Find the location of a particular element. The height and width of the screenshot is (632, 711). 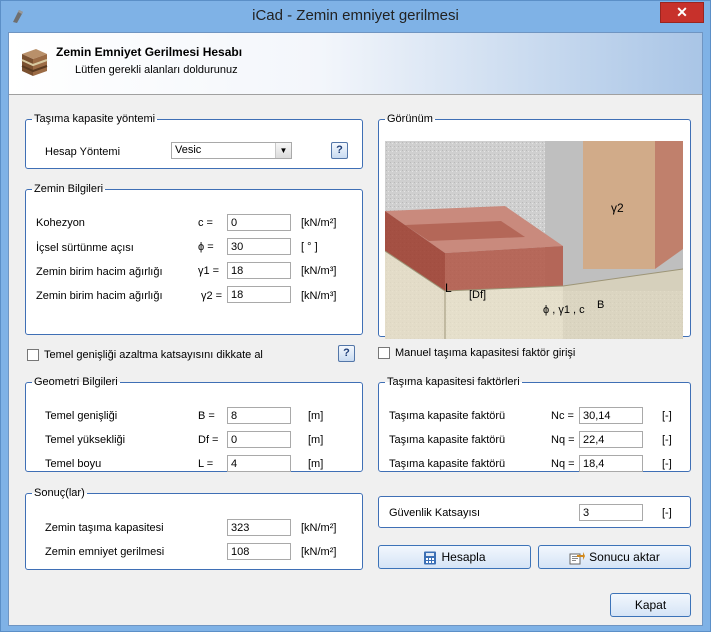

friction-angle-symbol: ϕ = is located at coordinates (206, 247).